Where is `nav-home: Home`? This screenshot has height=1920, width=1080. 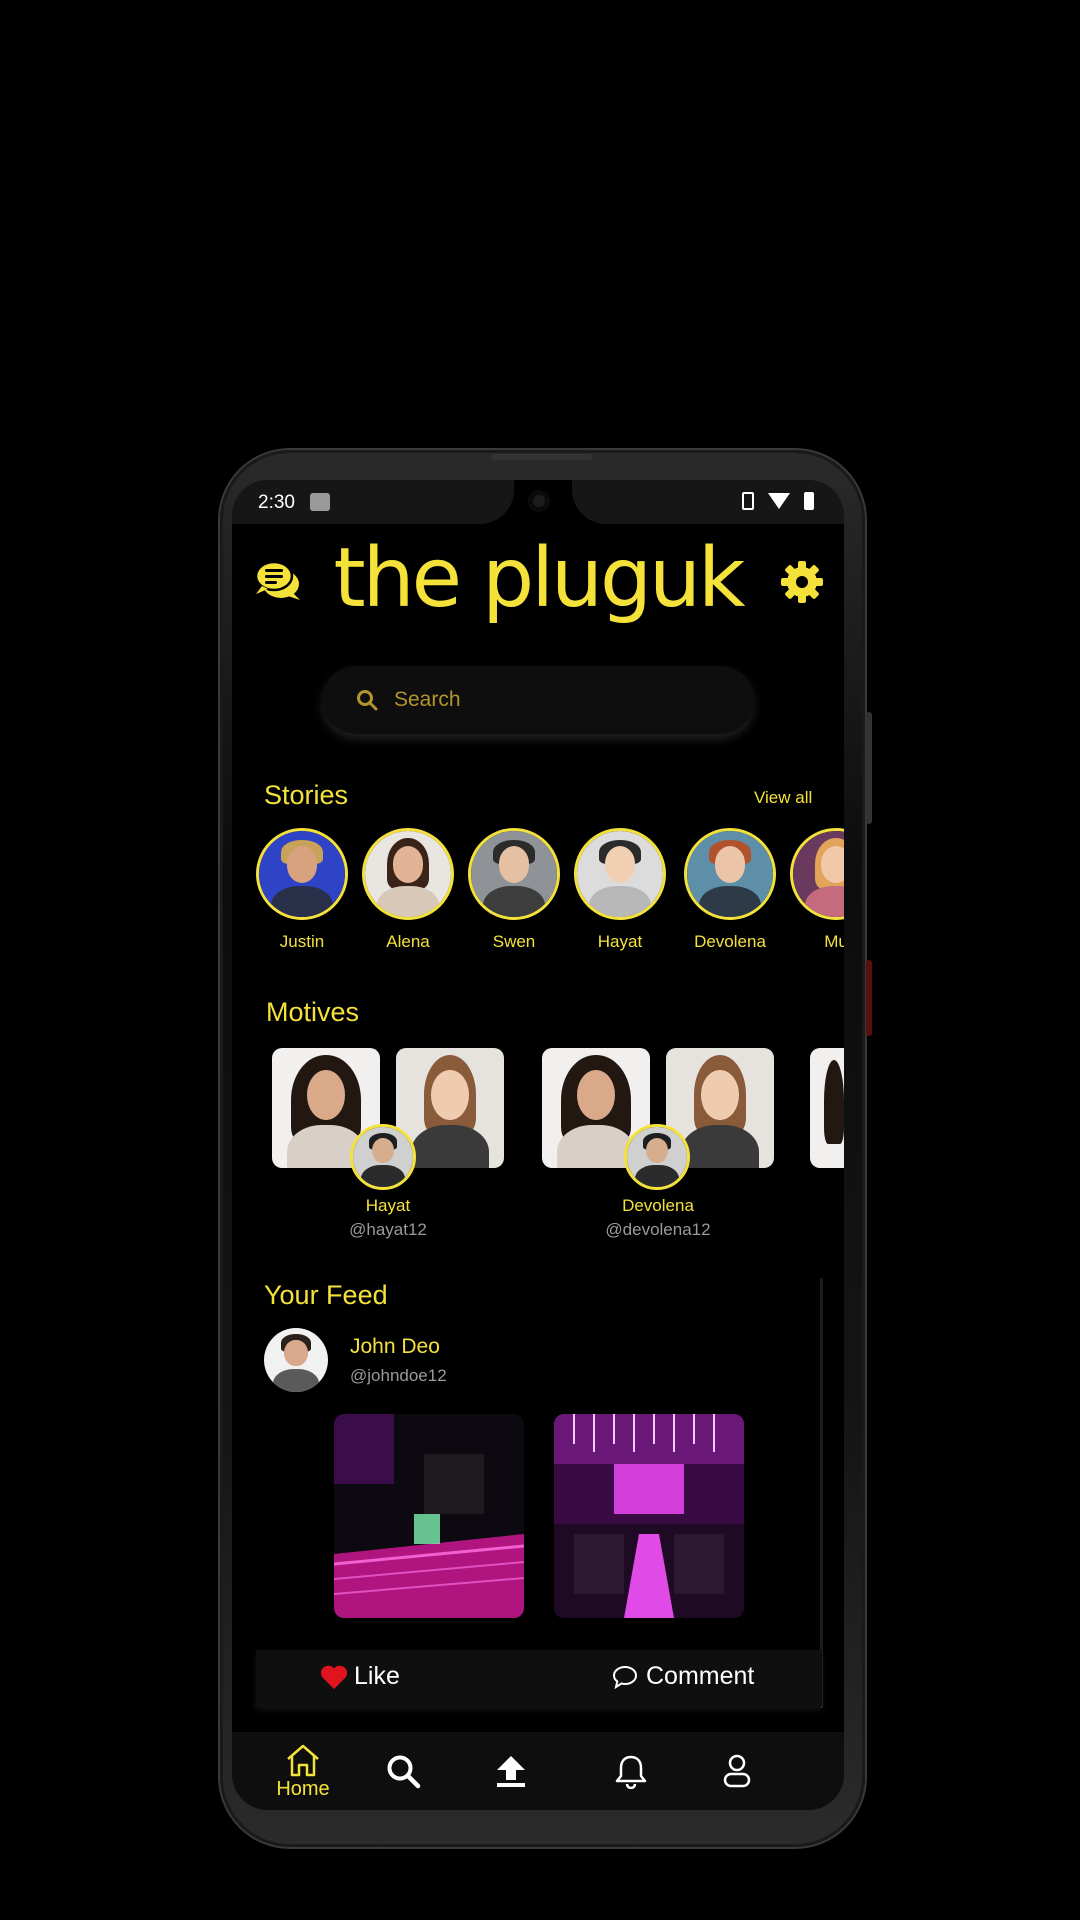 nav-home: Home is located at coordinates (303, 1771).